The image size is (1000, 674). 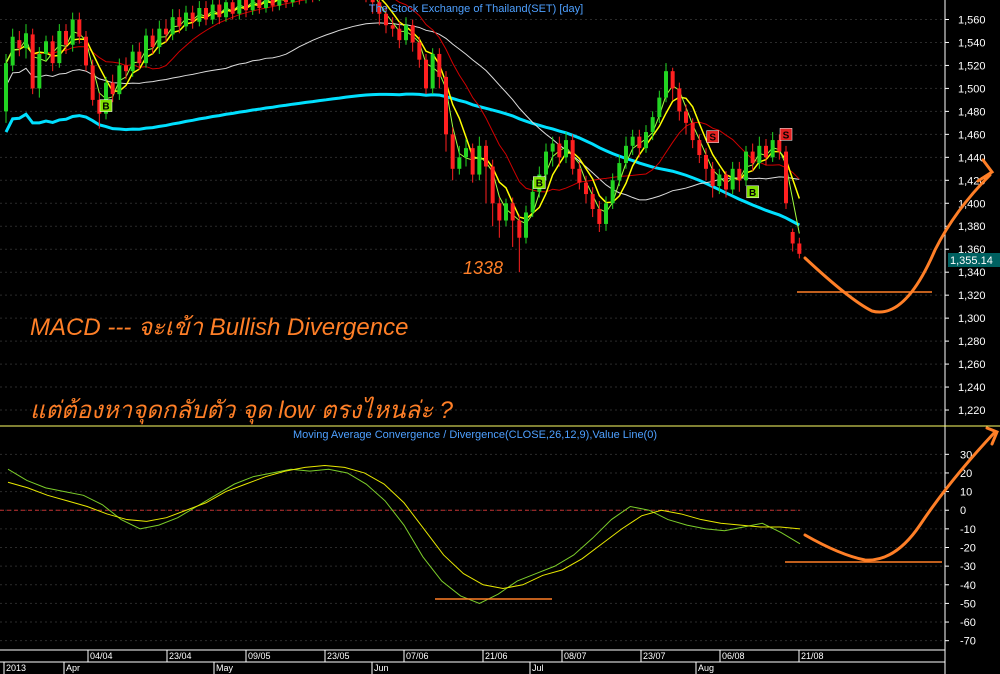 What do you see at coordinates (972, 388) in the screenshot?
I see `price-tick-label: 1,240` at bounding box center [972, 388].